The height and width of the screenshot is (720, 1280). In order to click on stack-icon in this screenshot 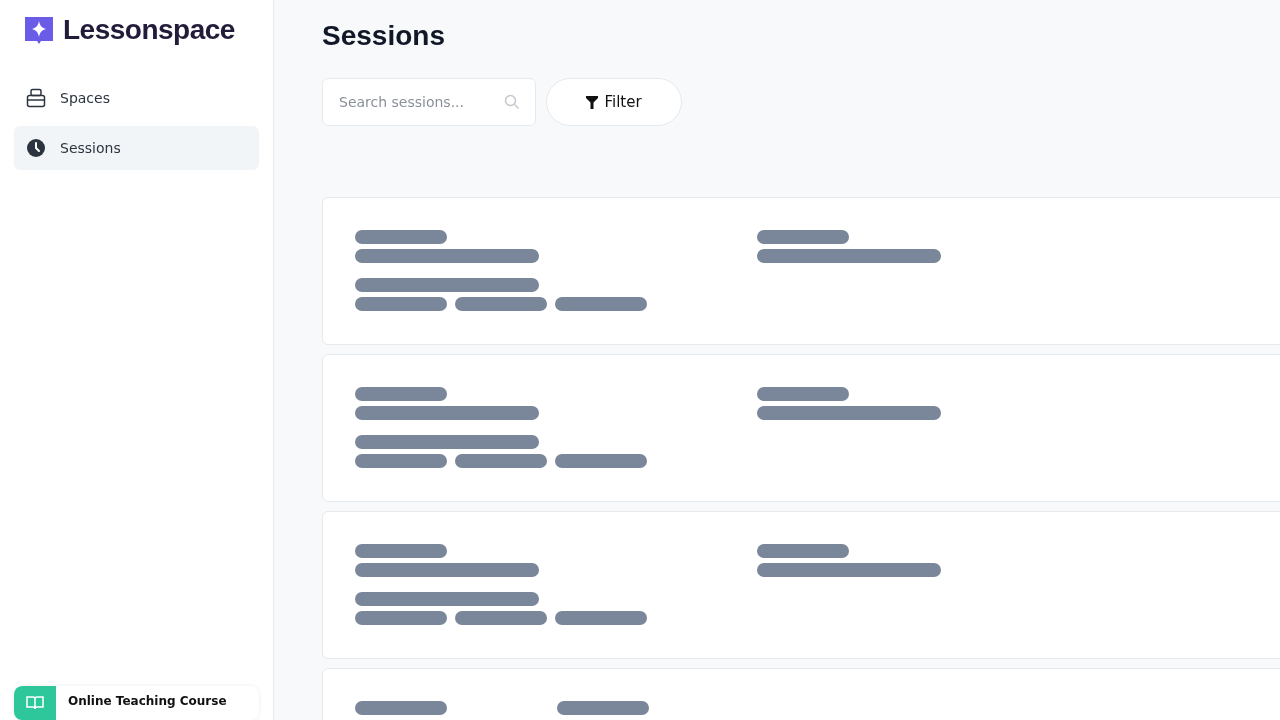, I will do `click(36, 98)`.